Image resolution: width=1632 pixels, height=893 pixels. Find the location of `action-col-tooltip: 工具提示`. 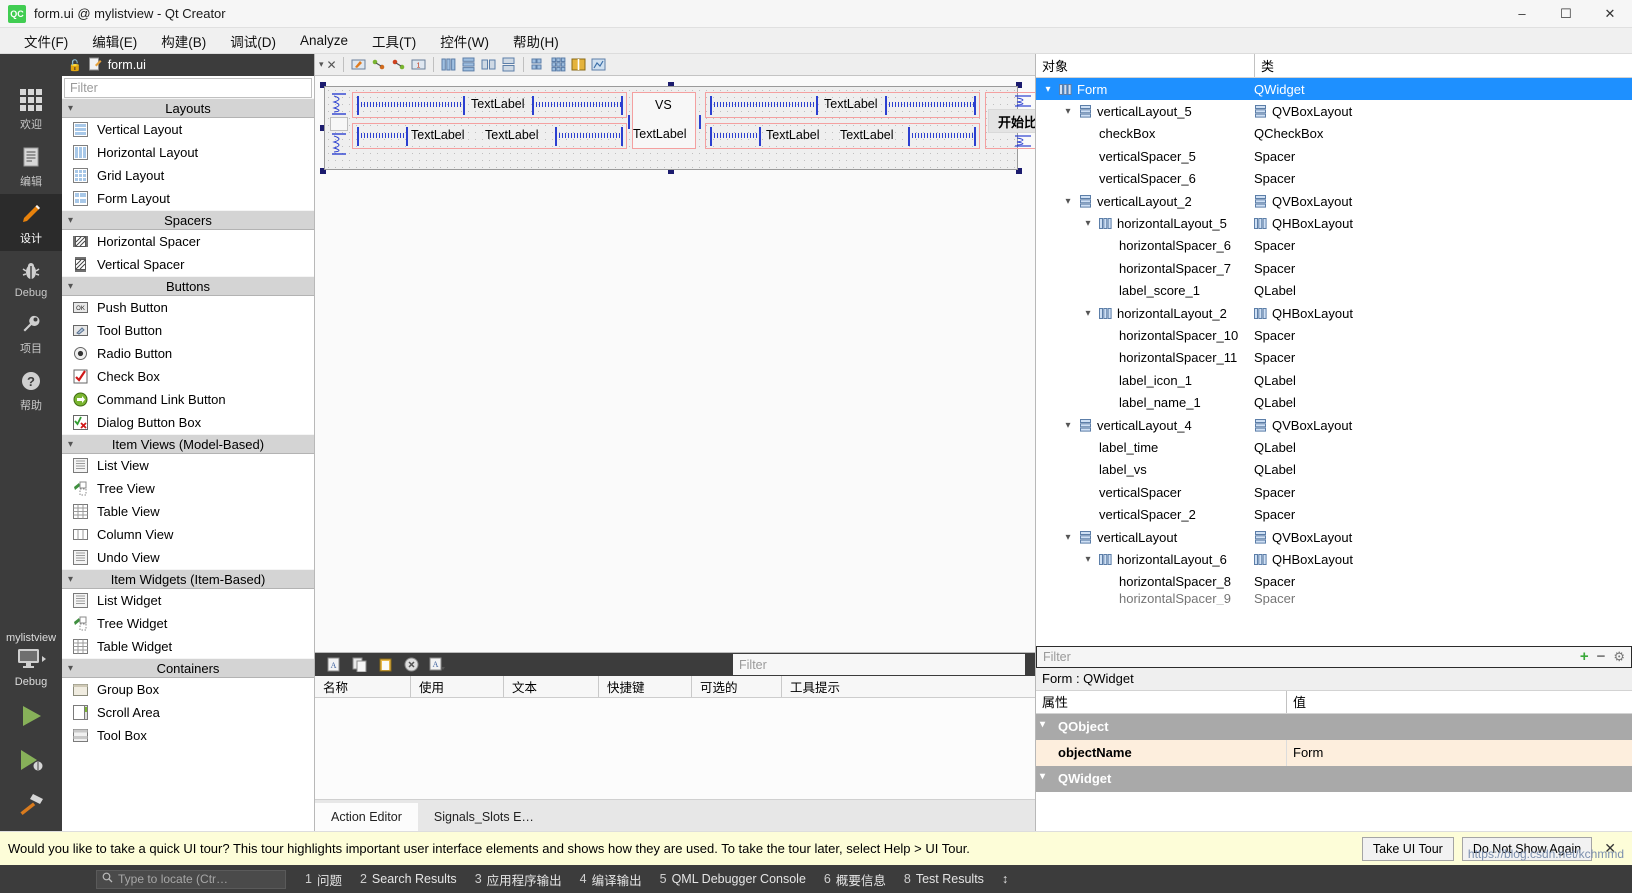

action-col-tooltip: 工具提示 is located at coordinates (908, 686).